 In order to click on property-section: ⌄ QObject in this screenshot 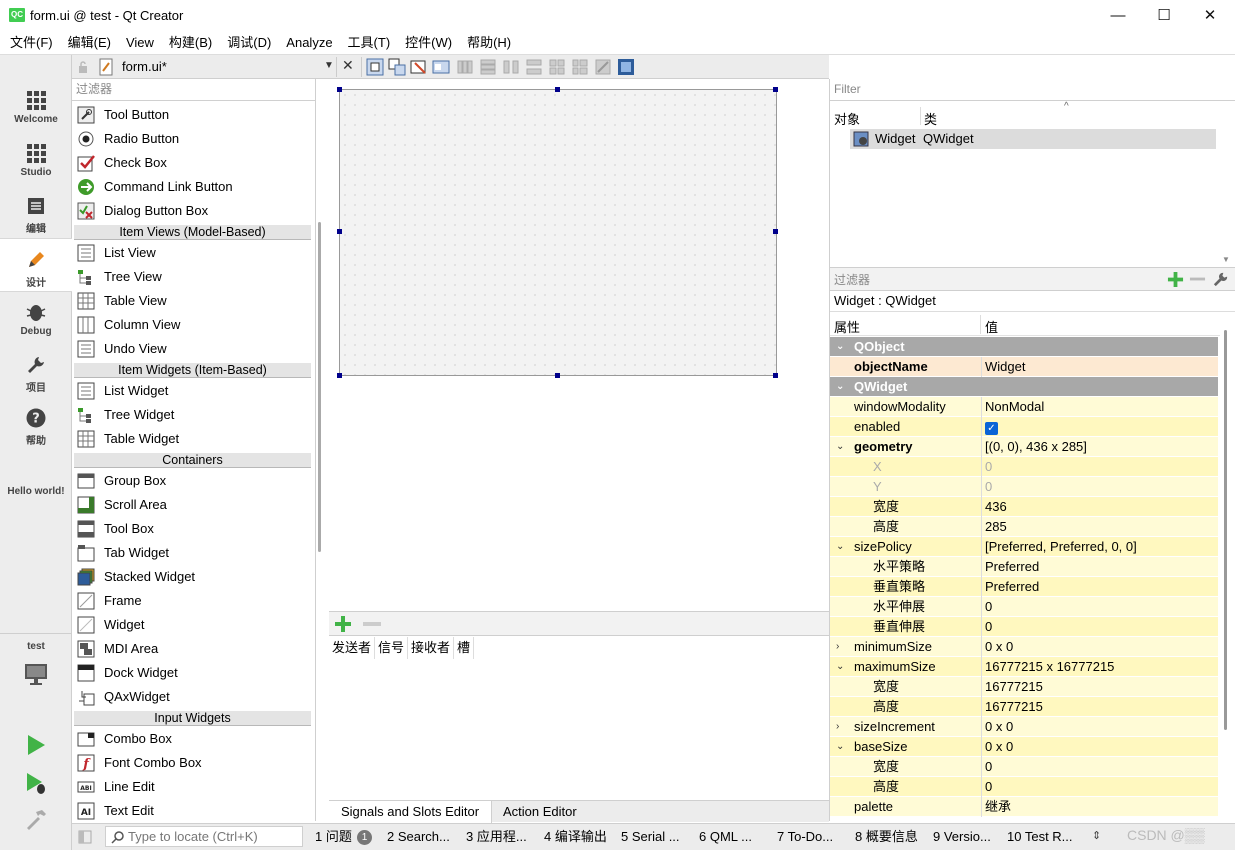, I will do `click(1024, 347)`.